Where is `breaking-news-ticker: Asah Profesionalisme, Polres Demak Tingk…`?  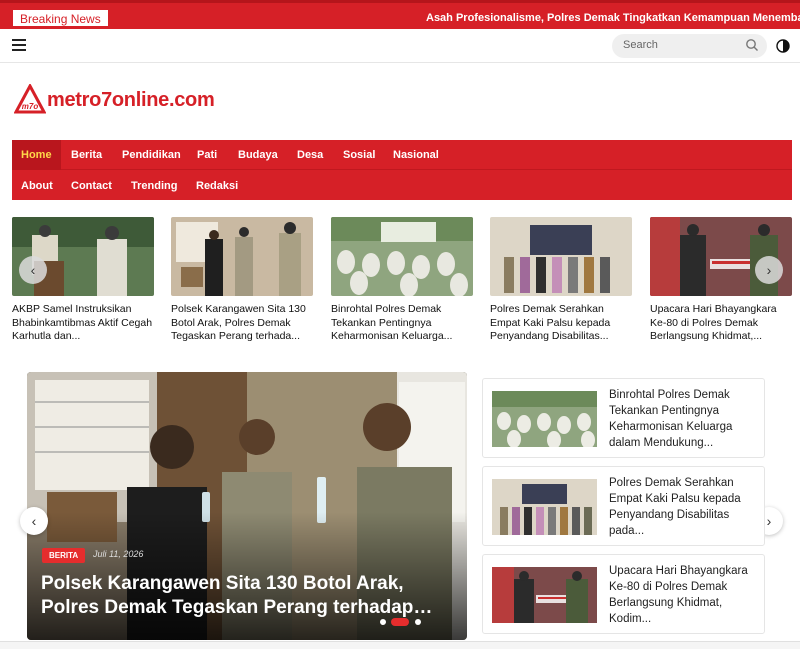 breaking-news-ticker: Asah Profesionalisme, Polres Demak Tingk… is located at coordinates (613, 18).